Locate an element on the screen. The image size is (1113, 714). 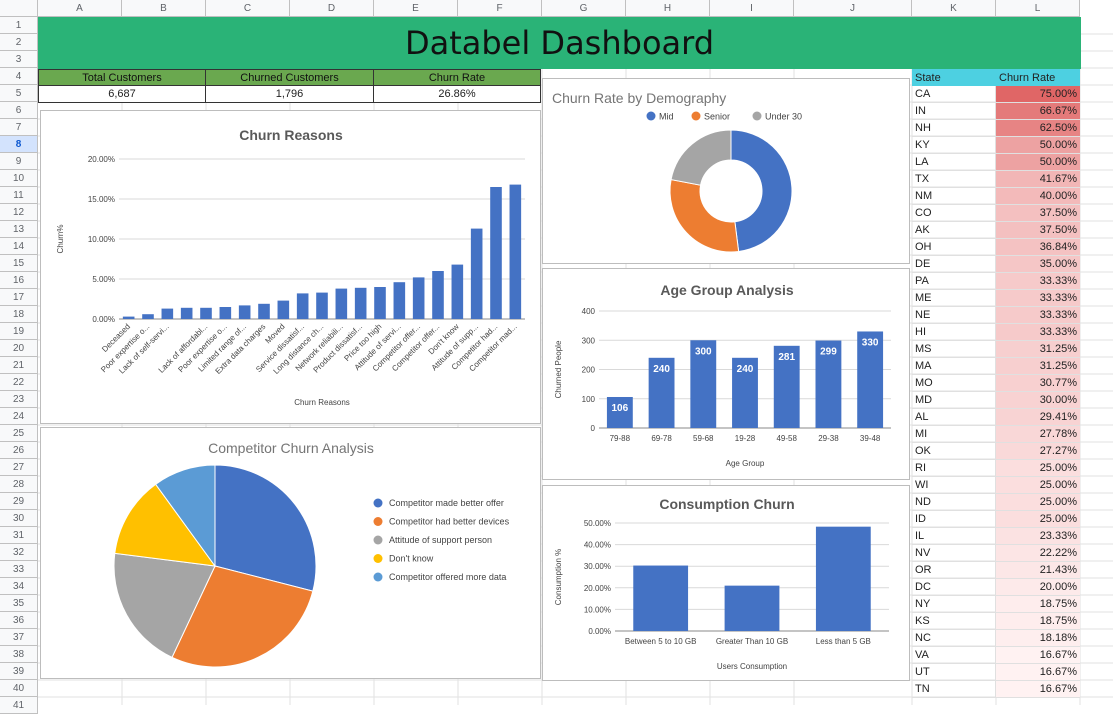
row-header: 10 is located at coordinates (19, 178).